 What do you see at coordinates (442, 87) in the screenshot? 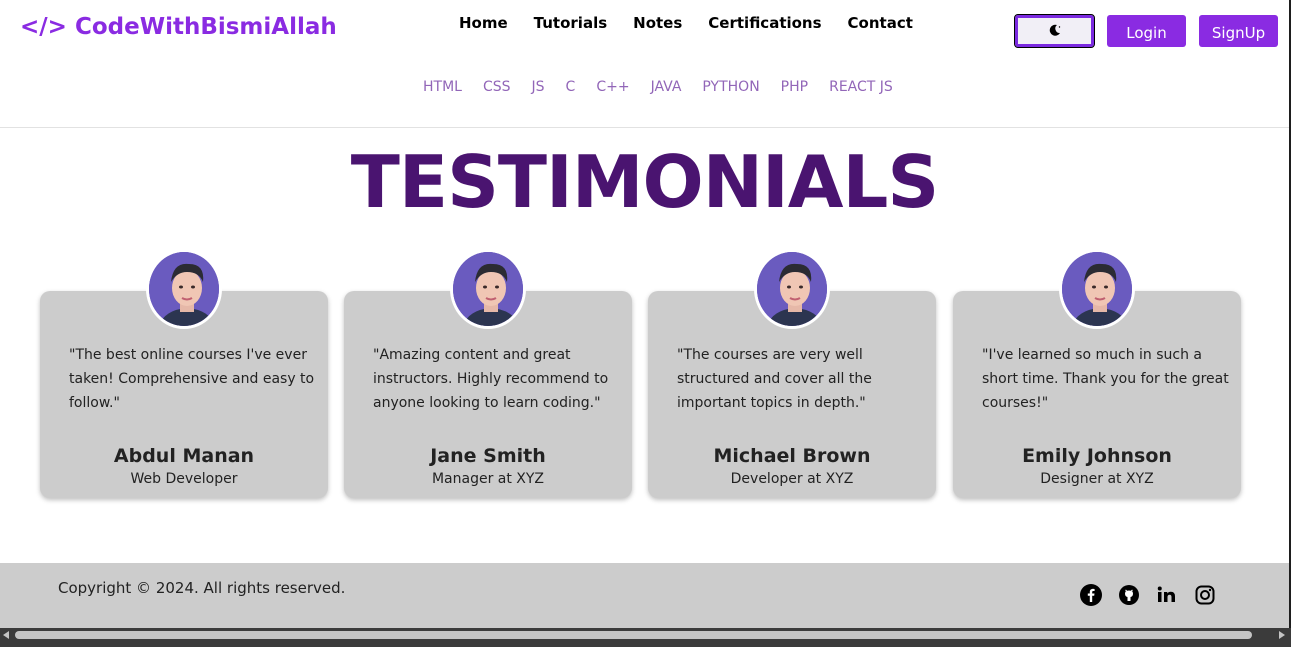
I see `lang-link-html: HTML` at bounding box center [442, 87].